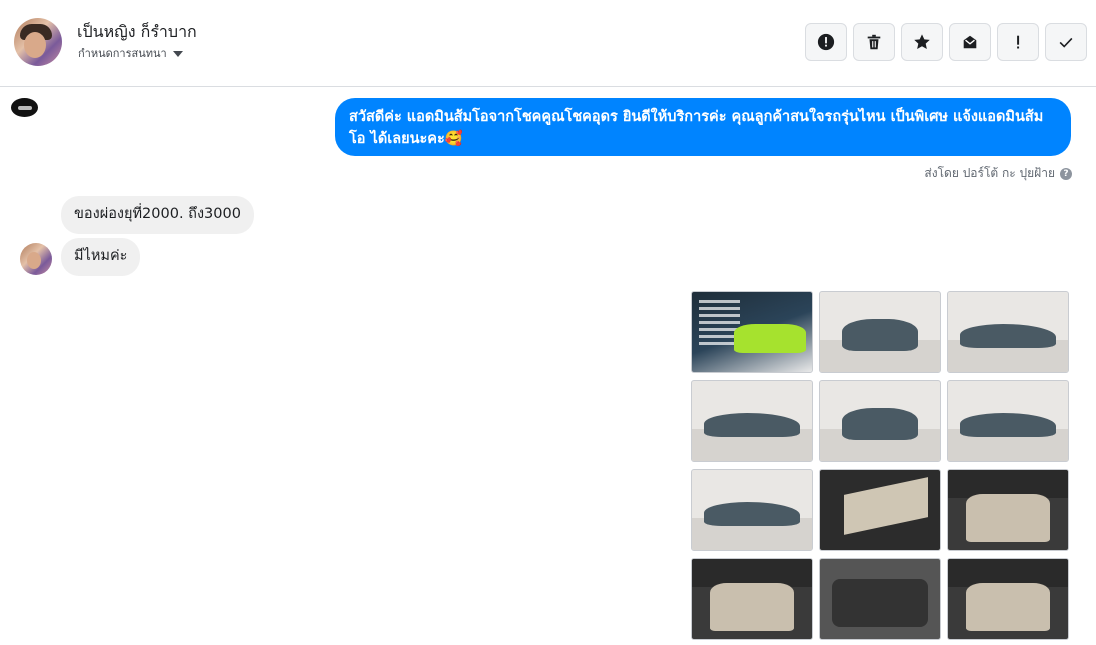  I want to click on trash-icon, so click(874, 42).